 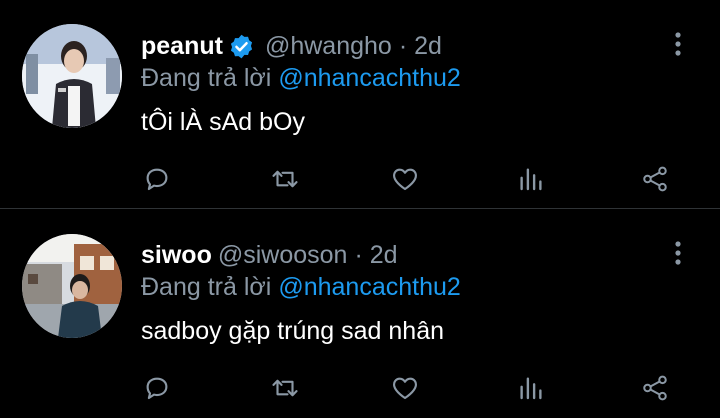 I want to click on tweet-text: tÔi lÀ sAd bOy, so click(x=223, y=122).